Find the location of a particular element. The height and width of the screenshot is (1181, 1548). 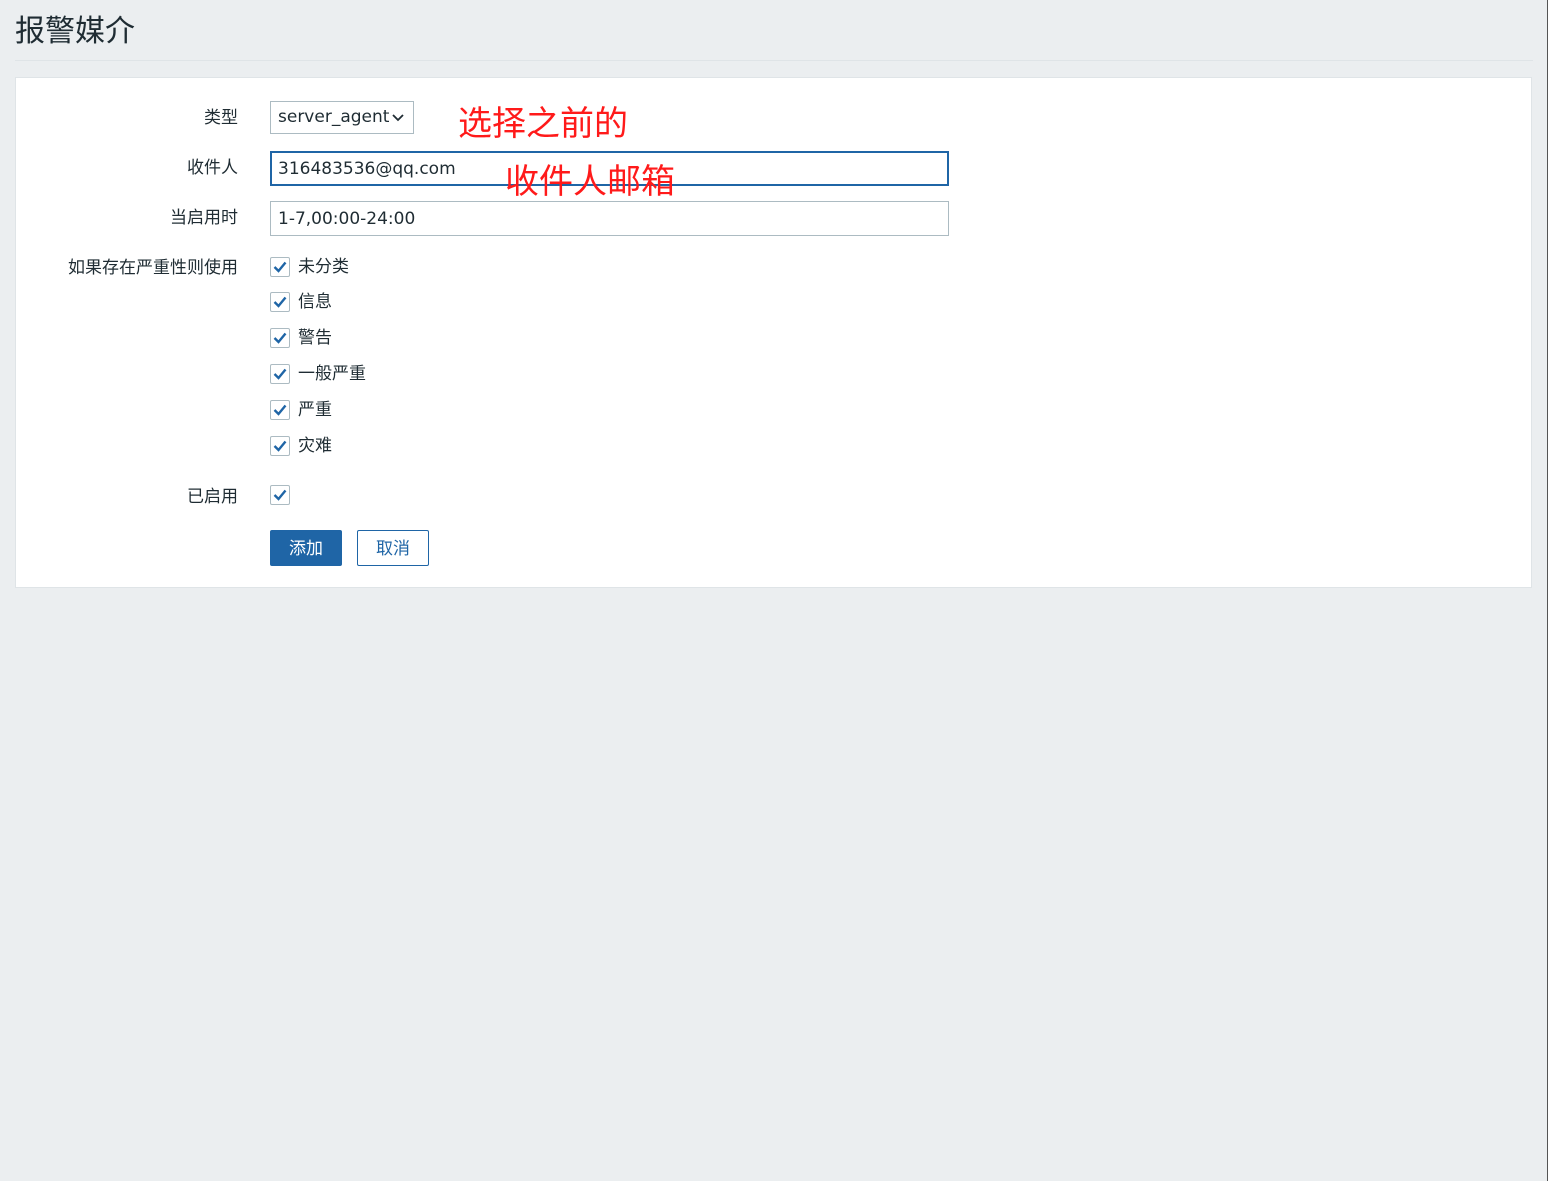

severity-option-not-classified: 未分类 is located at coordinates (309, 267).